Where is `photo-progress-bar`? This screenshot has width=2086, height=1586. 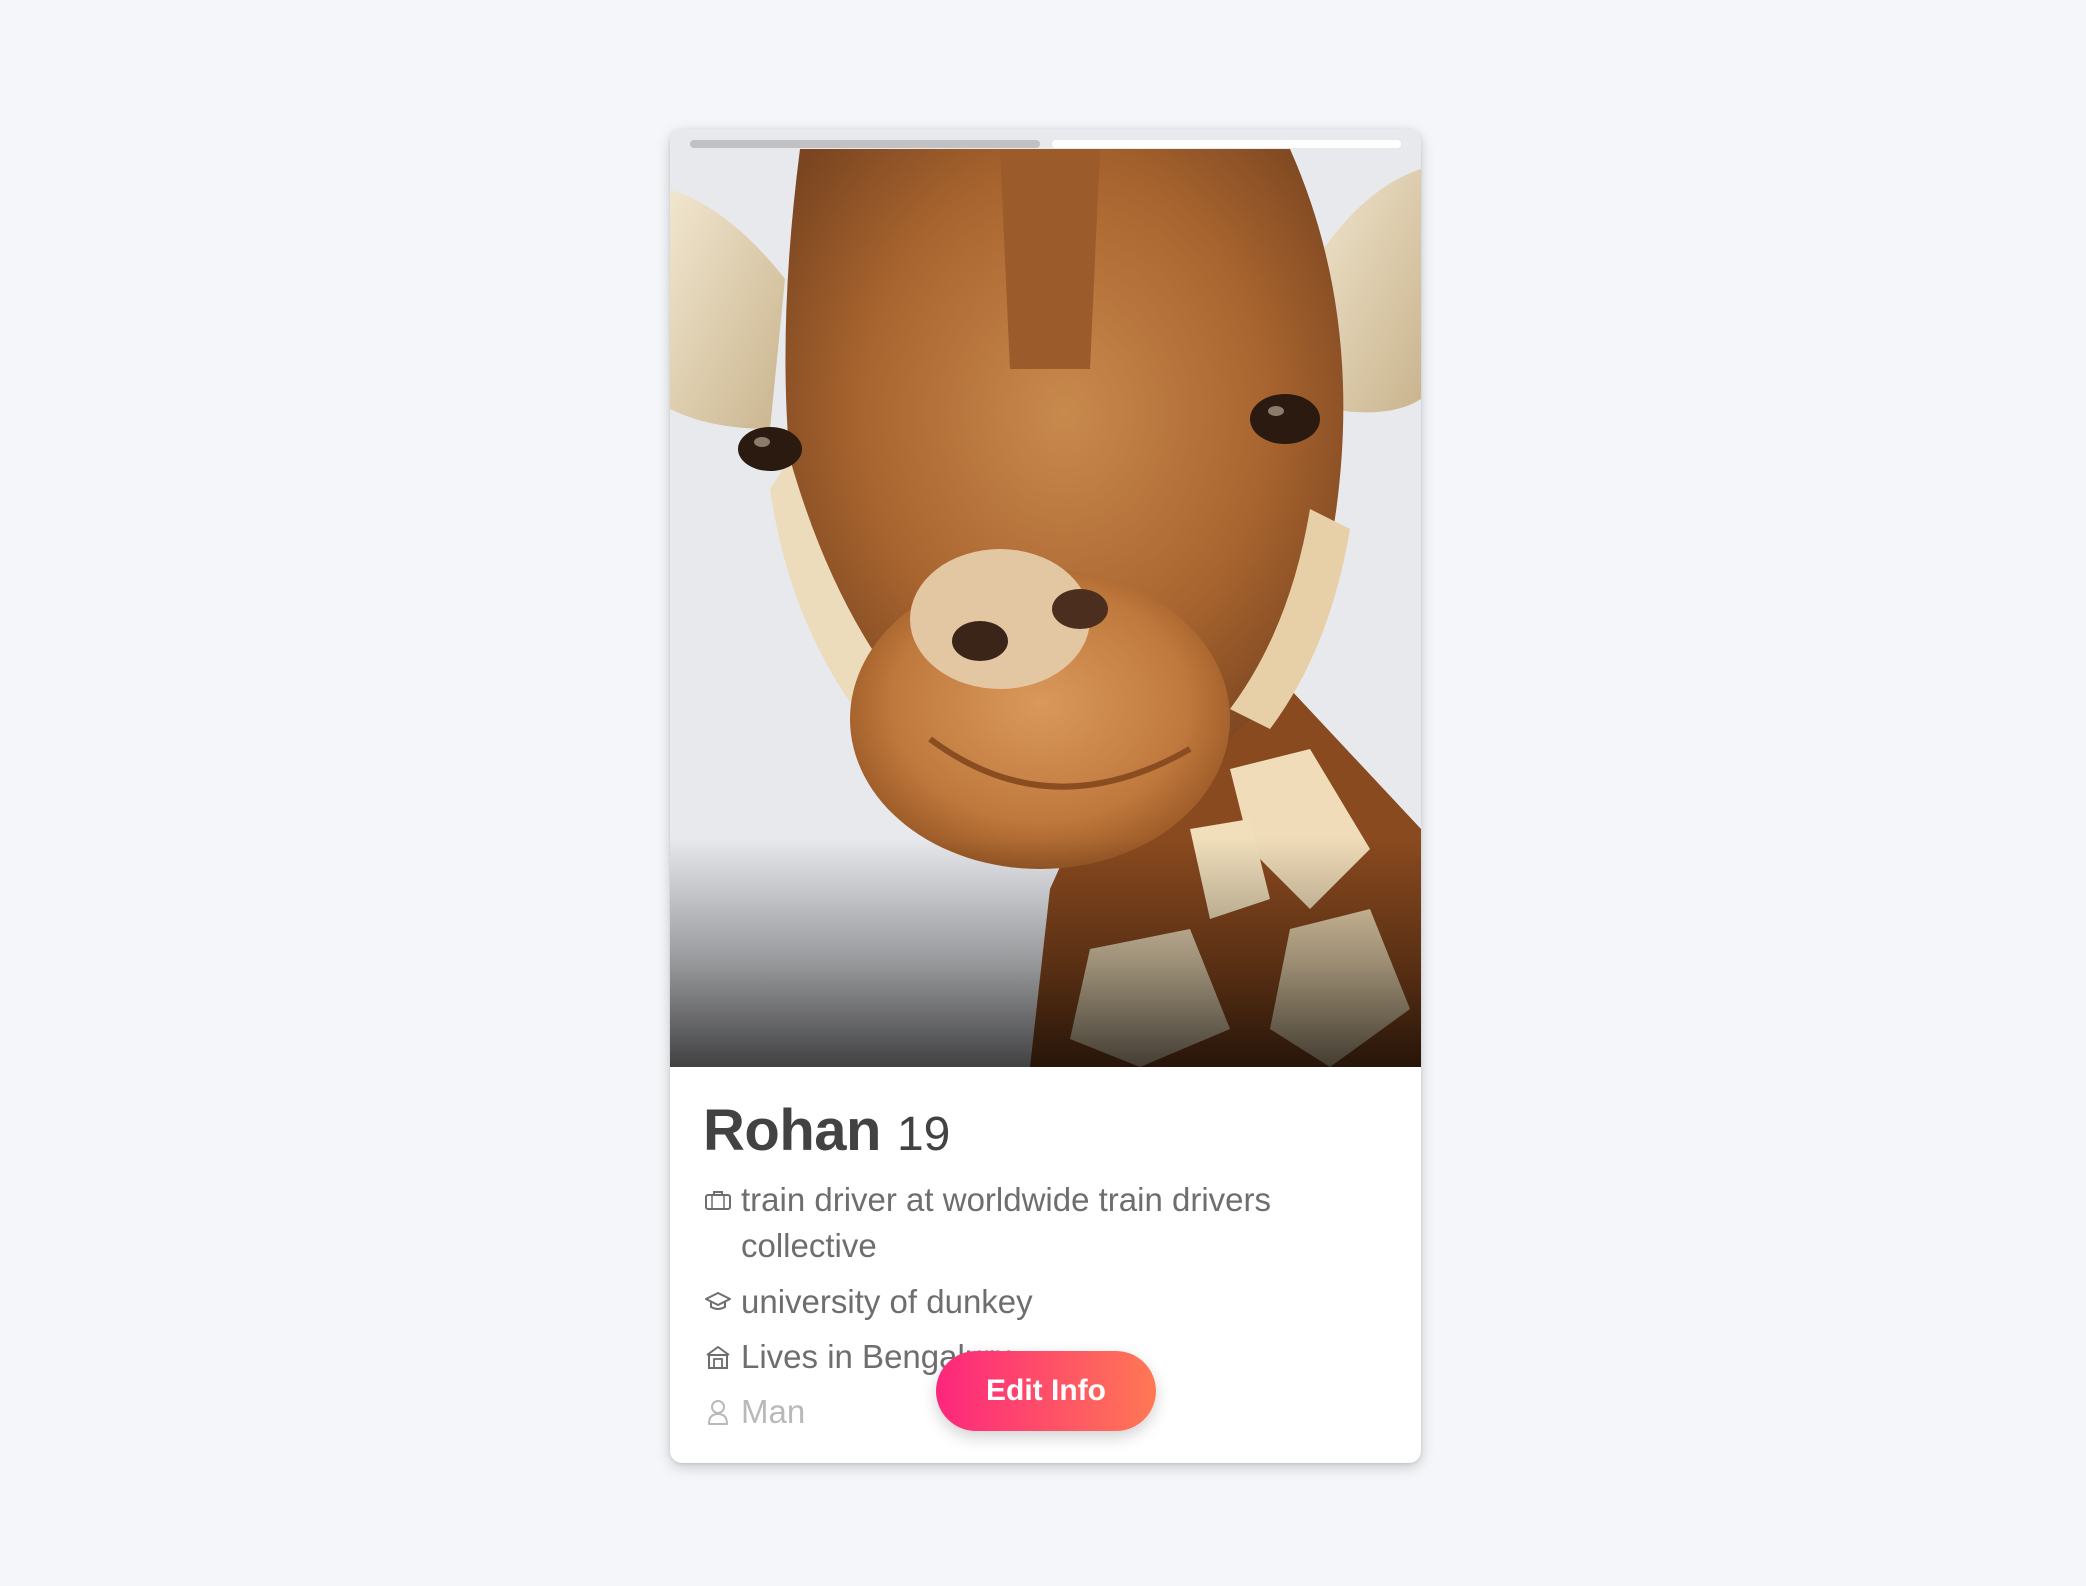
photo-progress-bar is located at coordinates (1045, 144).